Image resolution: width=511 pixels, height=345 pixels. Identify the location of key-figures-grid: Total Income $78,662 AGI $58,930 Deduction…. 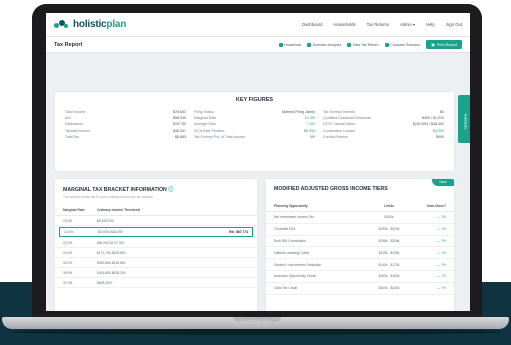
(254, 121).